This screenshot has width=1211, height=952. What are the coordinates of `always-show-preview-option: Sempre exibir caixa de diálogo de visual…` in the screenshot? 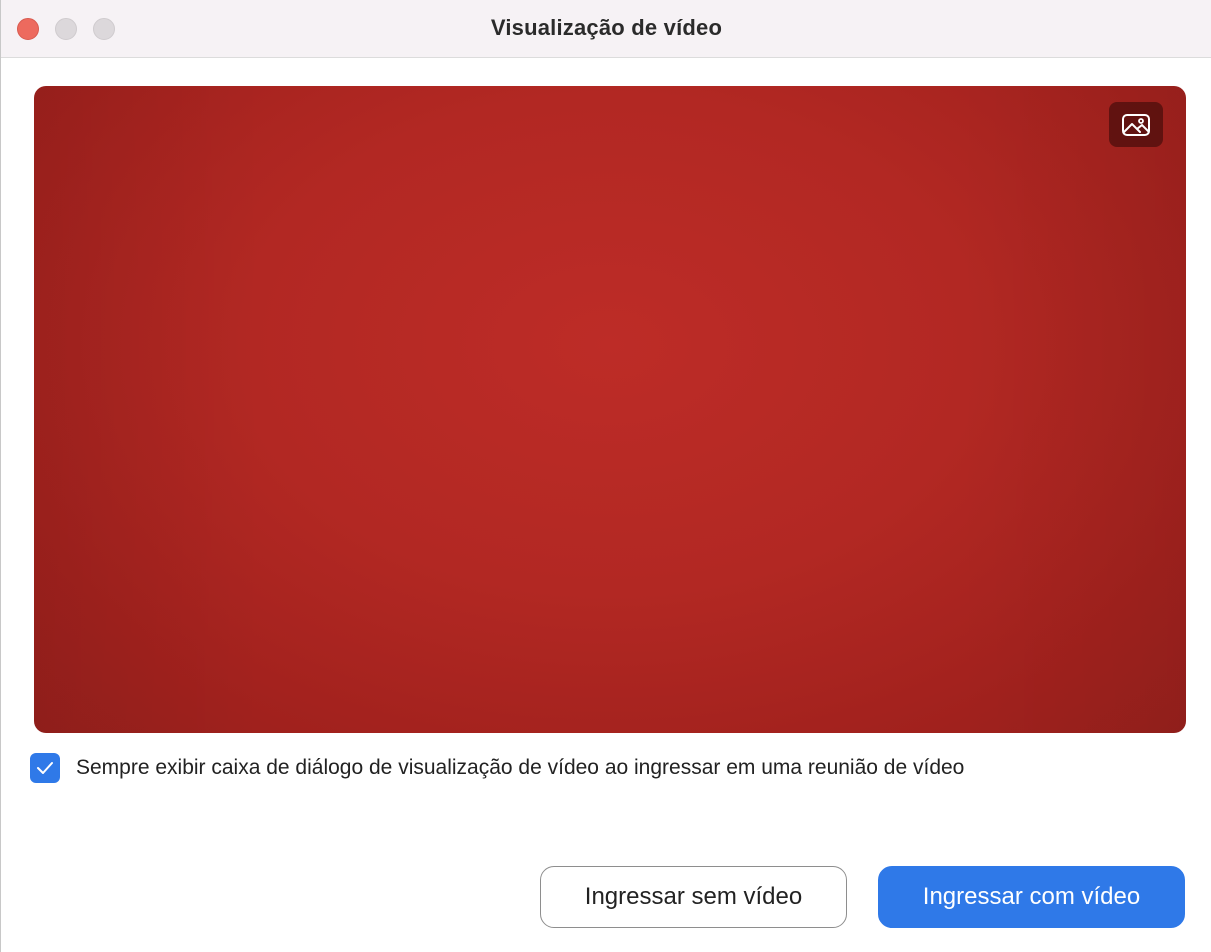 It's located at (497, 768).